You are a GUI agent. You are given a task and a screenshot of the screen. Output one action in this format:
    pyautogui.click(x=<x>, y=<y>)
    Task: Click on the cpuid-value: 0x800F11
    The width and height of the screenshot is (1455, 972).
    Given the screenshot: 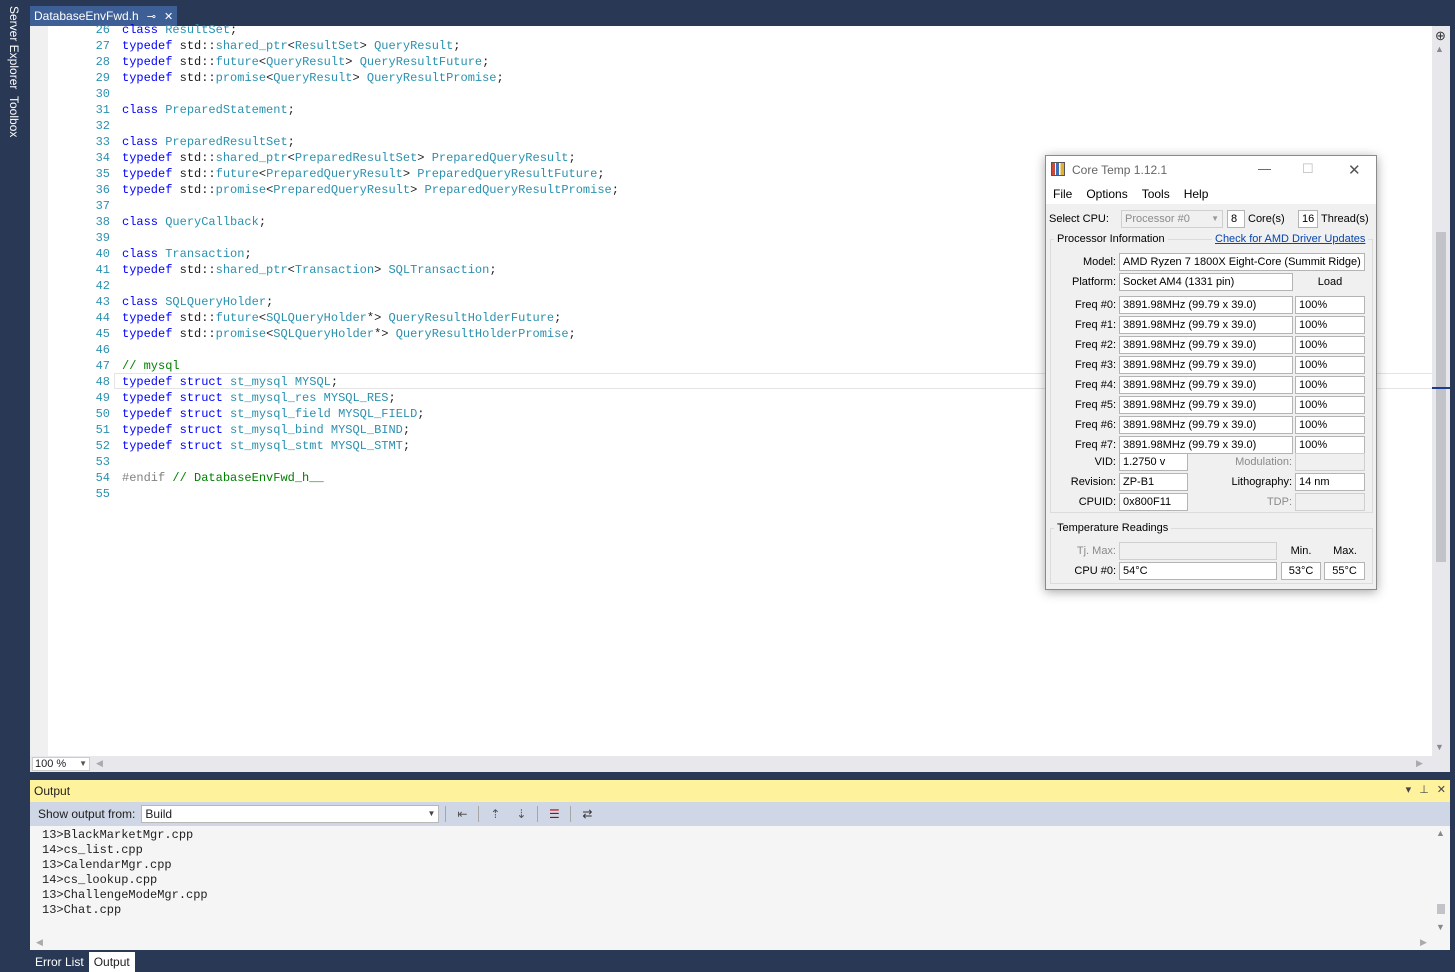 What is the action you would take?
    pyautogui.click(x=1153, y=502)
    